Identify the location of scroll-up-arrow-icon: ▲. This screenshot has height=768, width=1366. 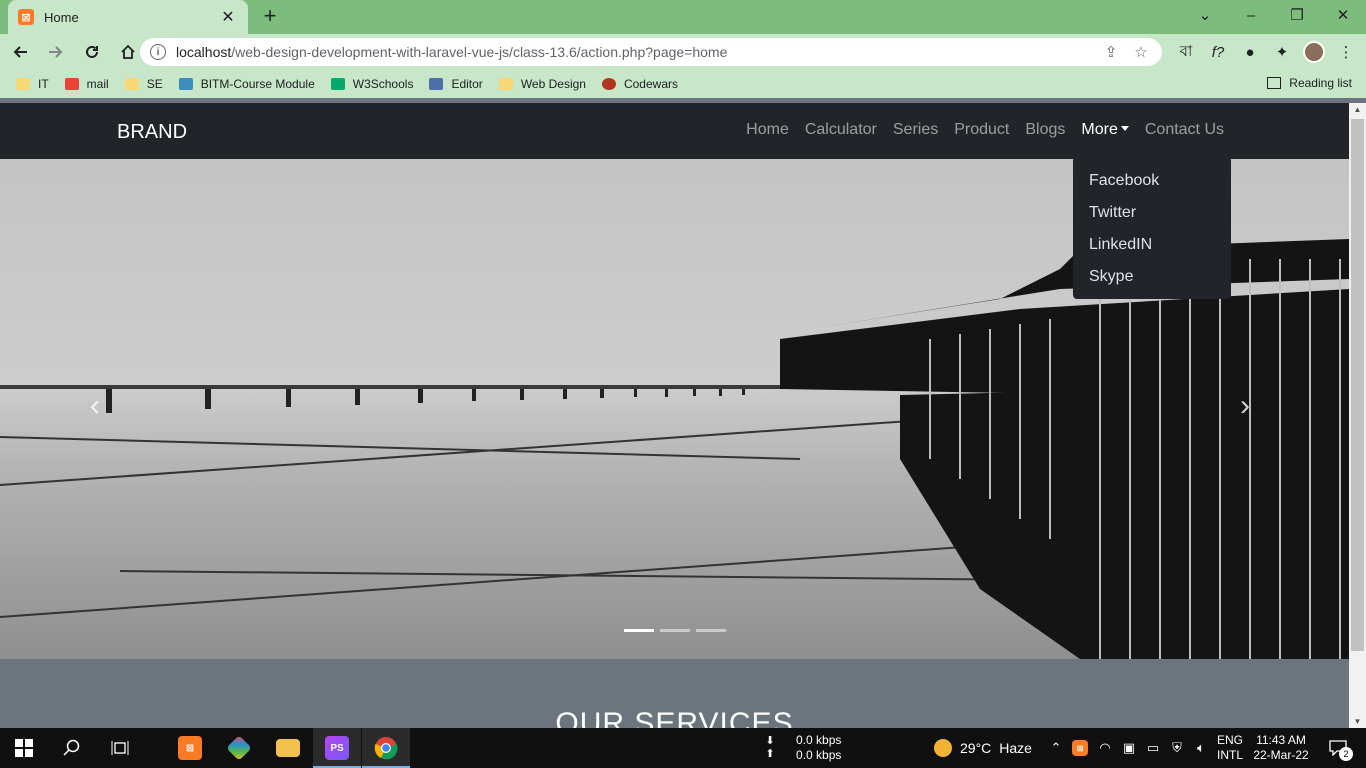
(1357, 109).